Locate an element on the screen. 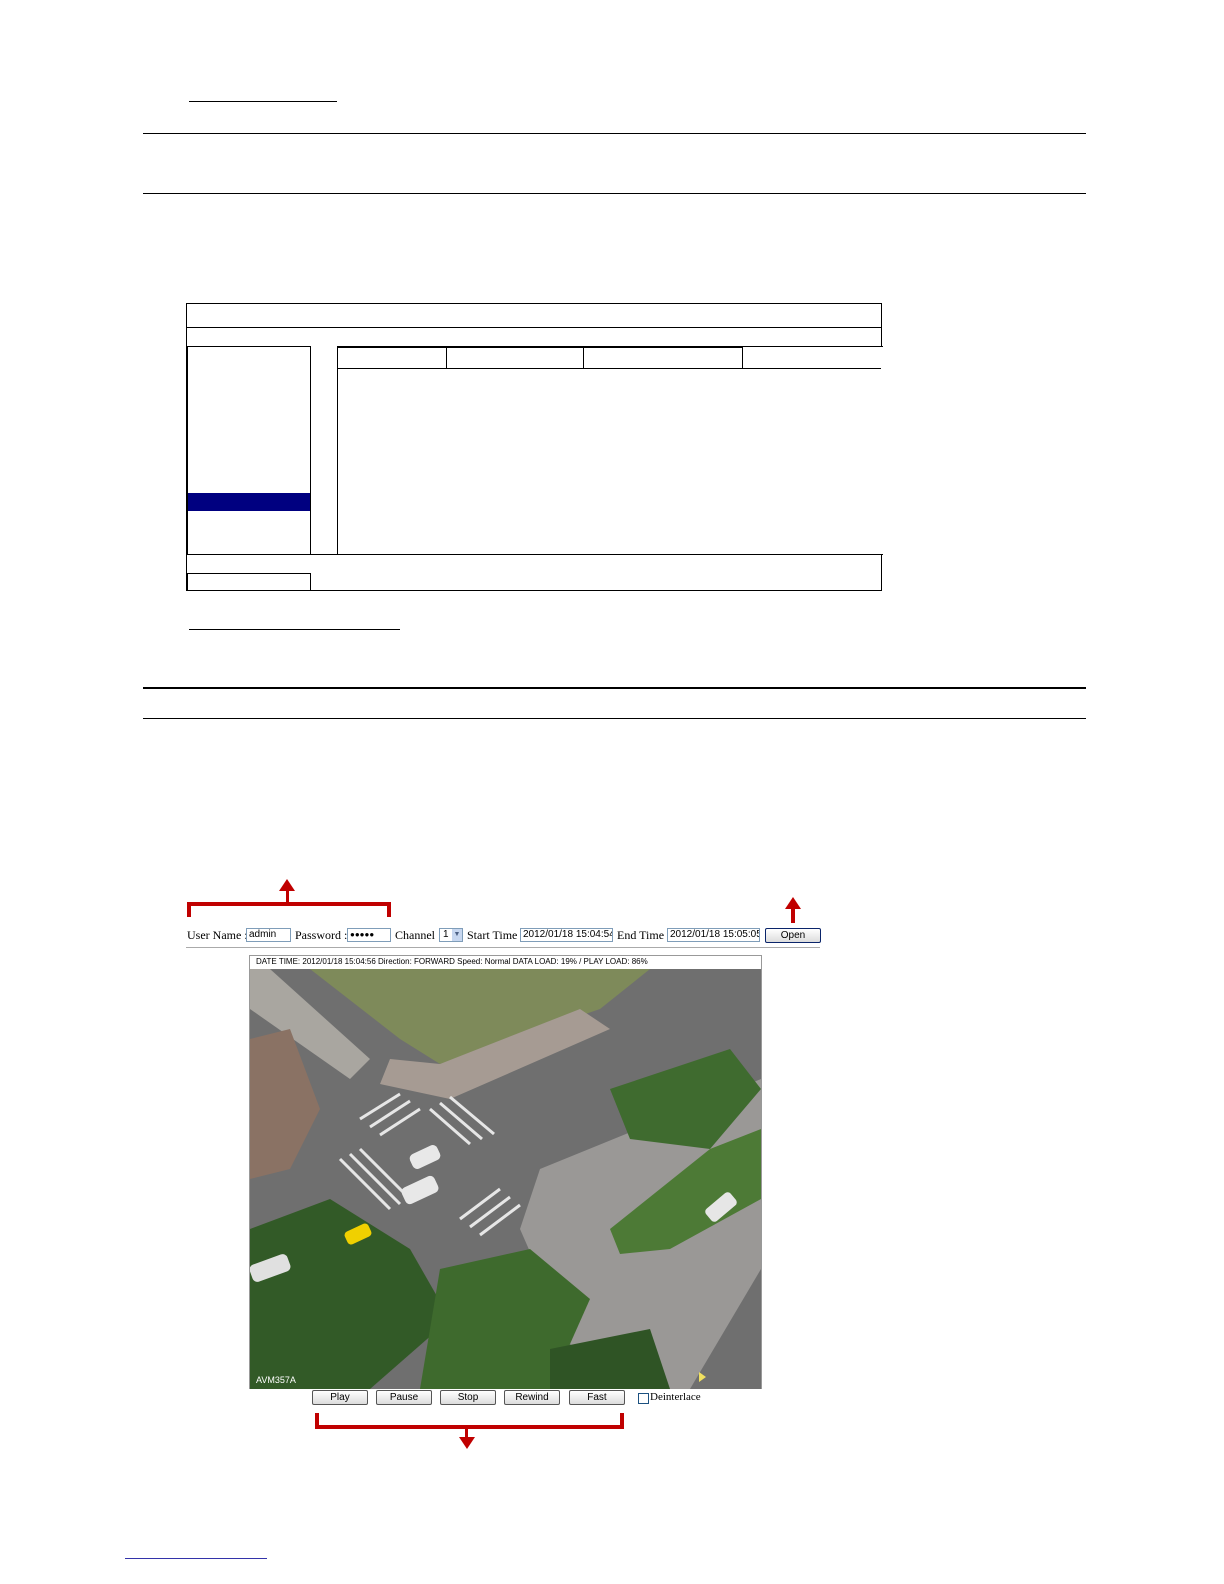 The width and height of the screenshot is (1224, 1584). open-button: Open is located at coordinates (793, 935).